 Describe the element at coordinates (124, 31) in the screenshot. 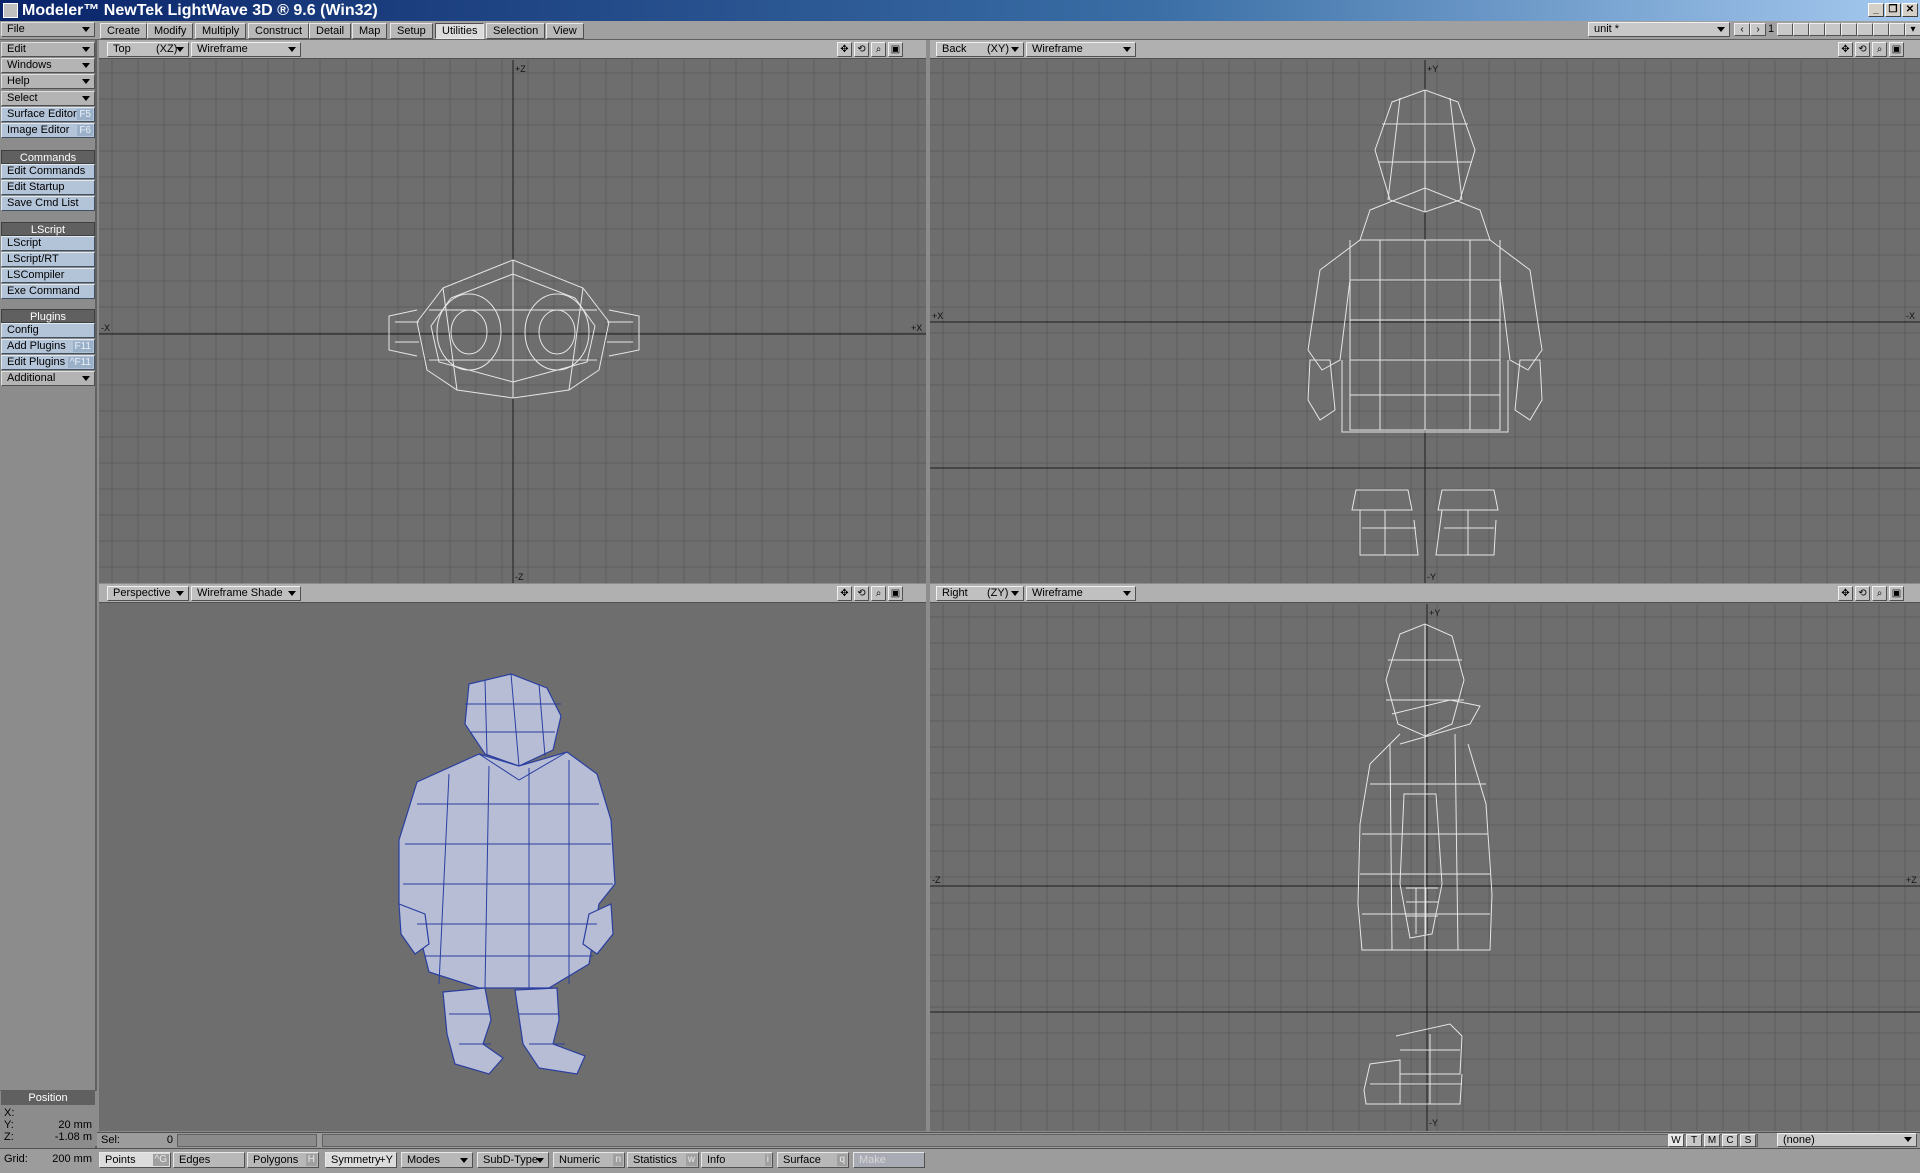

I see `tab-create: Create` at that location.